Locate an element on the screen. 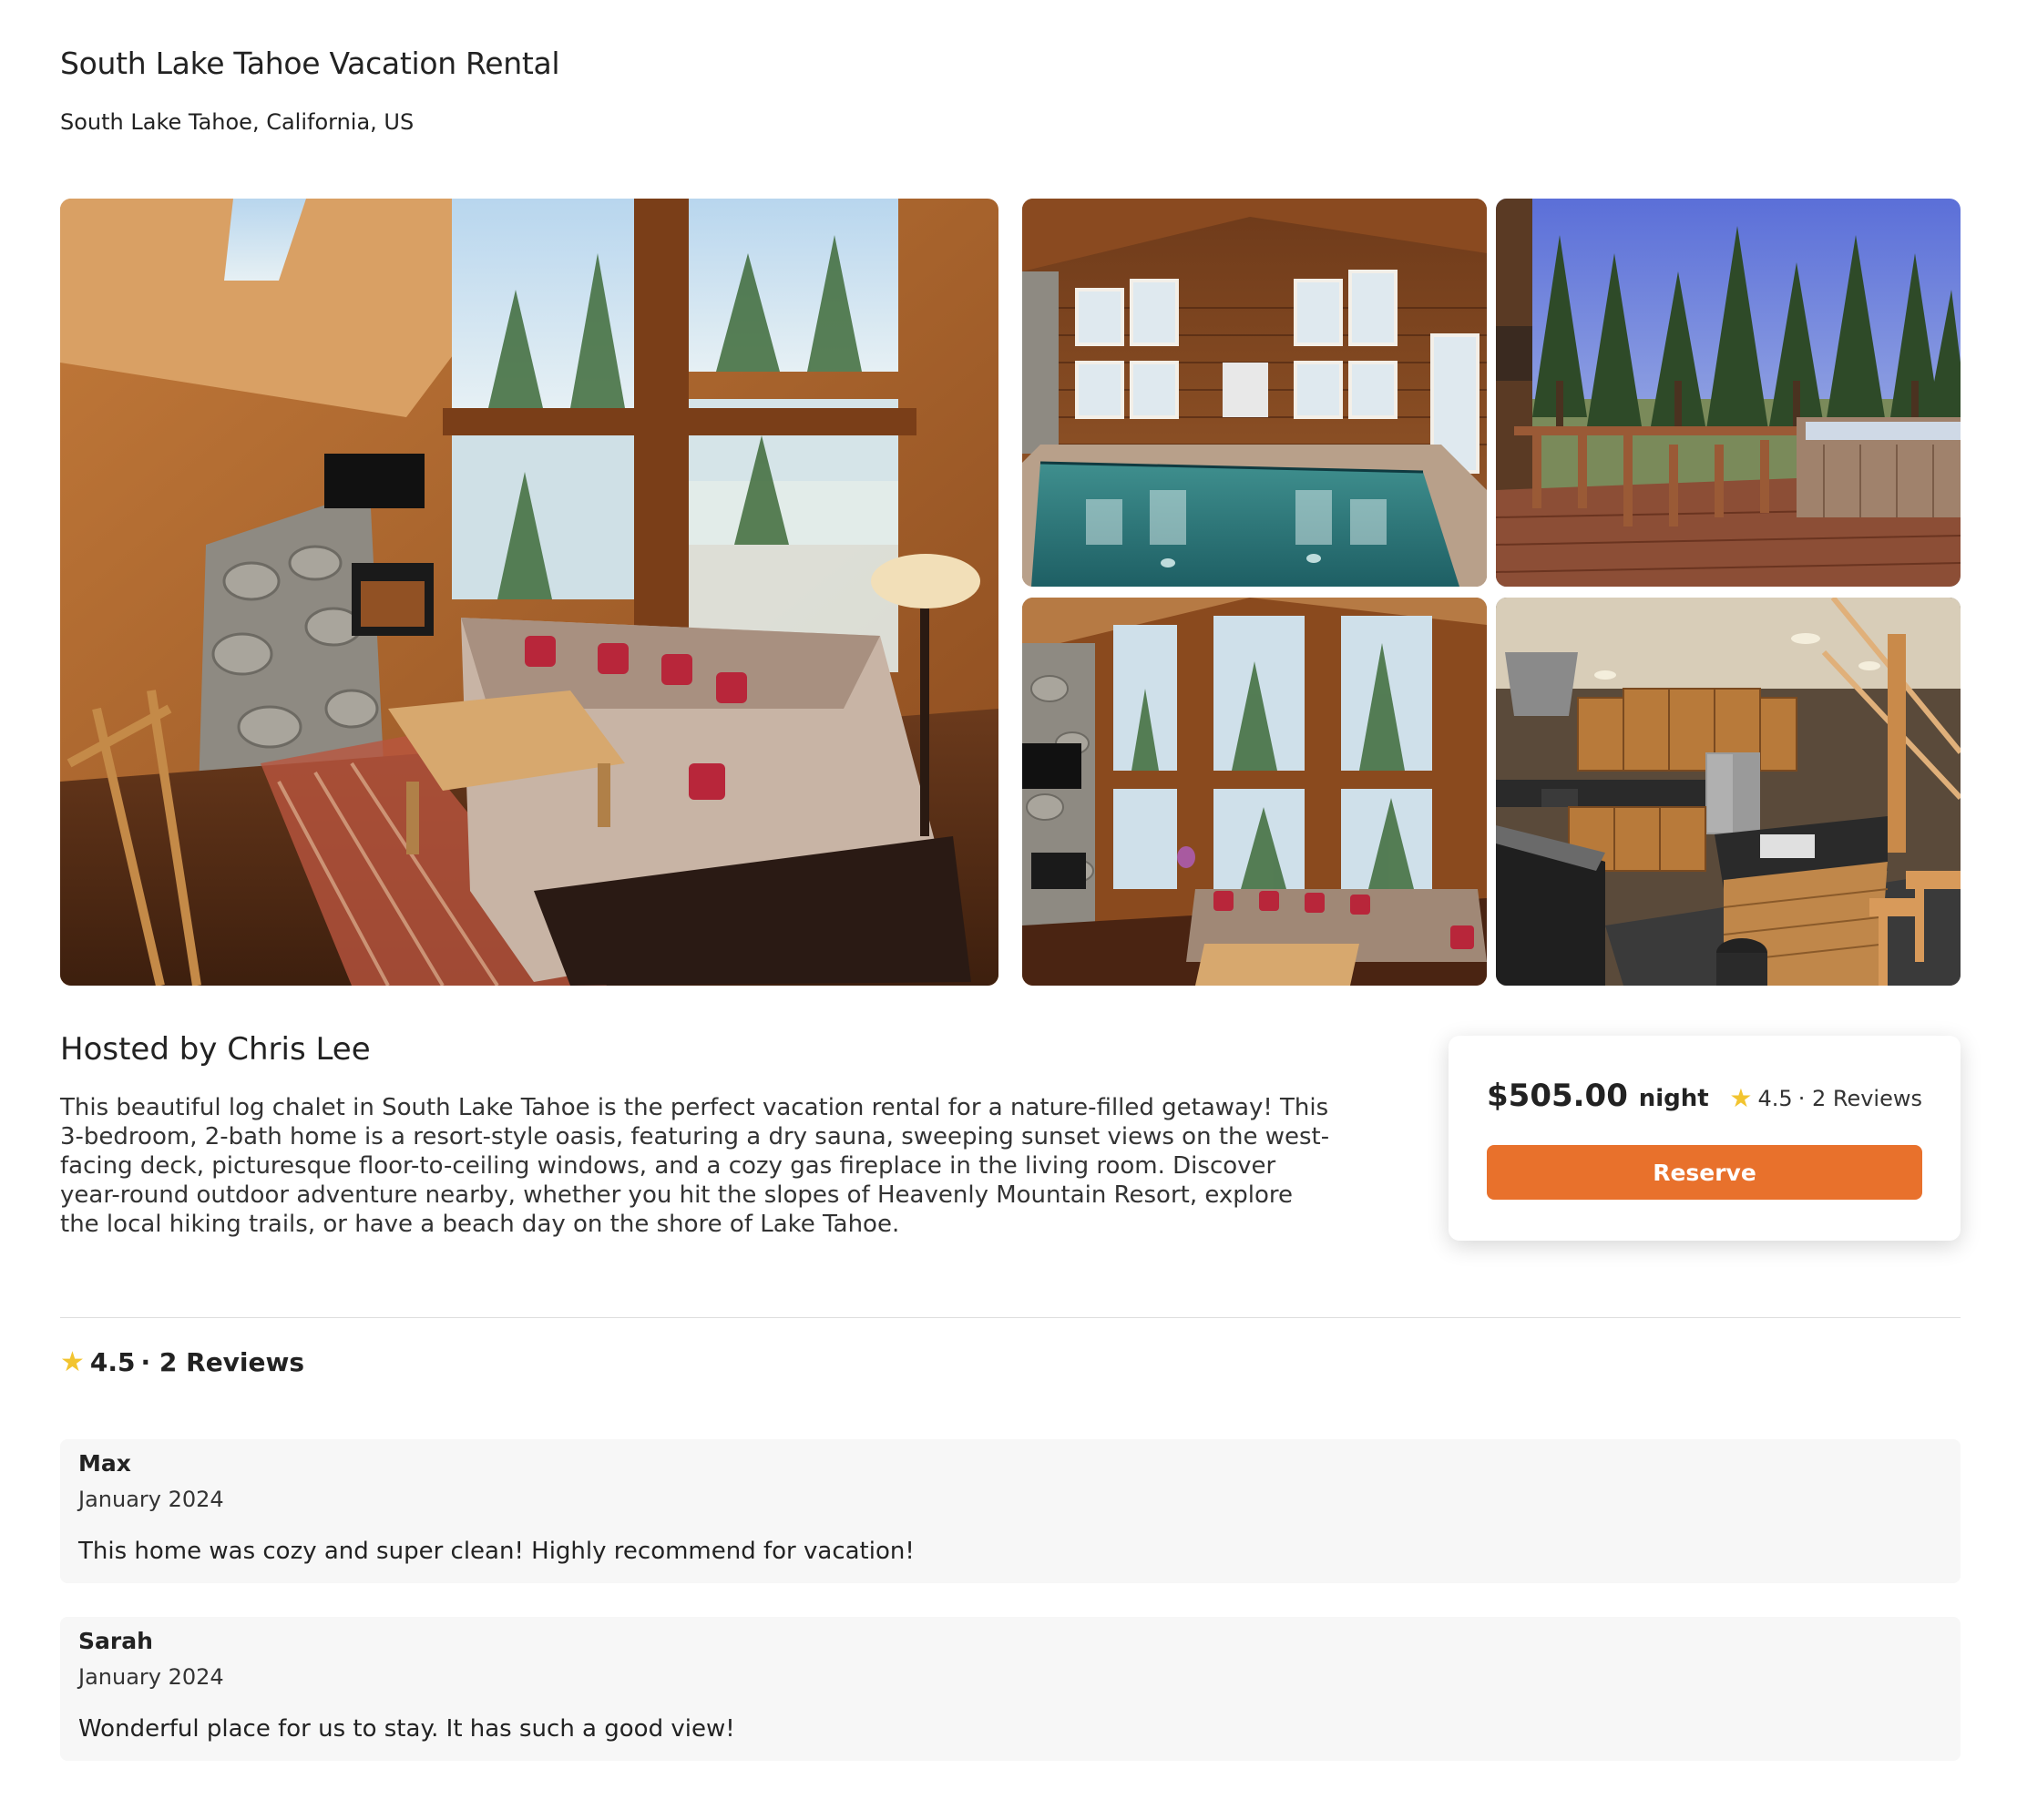  booking-card: $505.00 night ★ 4.5 · 2 Reviews Reserve is located at coordinates (1705, 1139).